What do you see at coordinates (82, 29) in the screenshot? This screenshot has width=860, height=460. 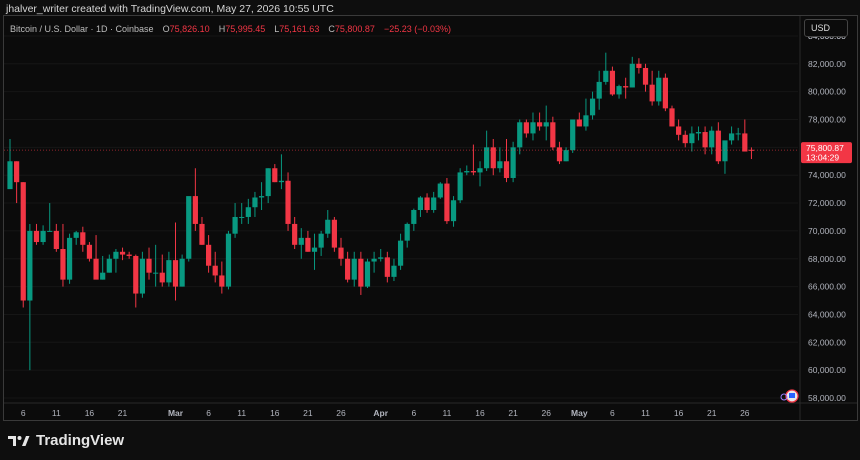 I see `symbol-title: Bitcoin / U.S. Dollar · 1D · Coinbase` at bounding box center [82, 29].